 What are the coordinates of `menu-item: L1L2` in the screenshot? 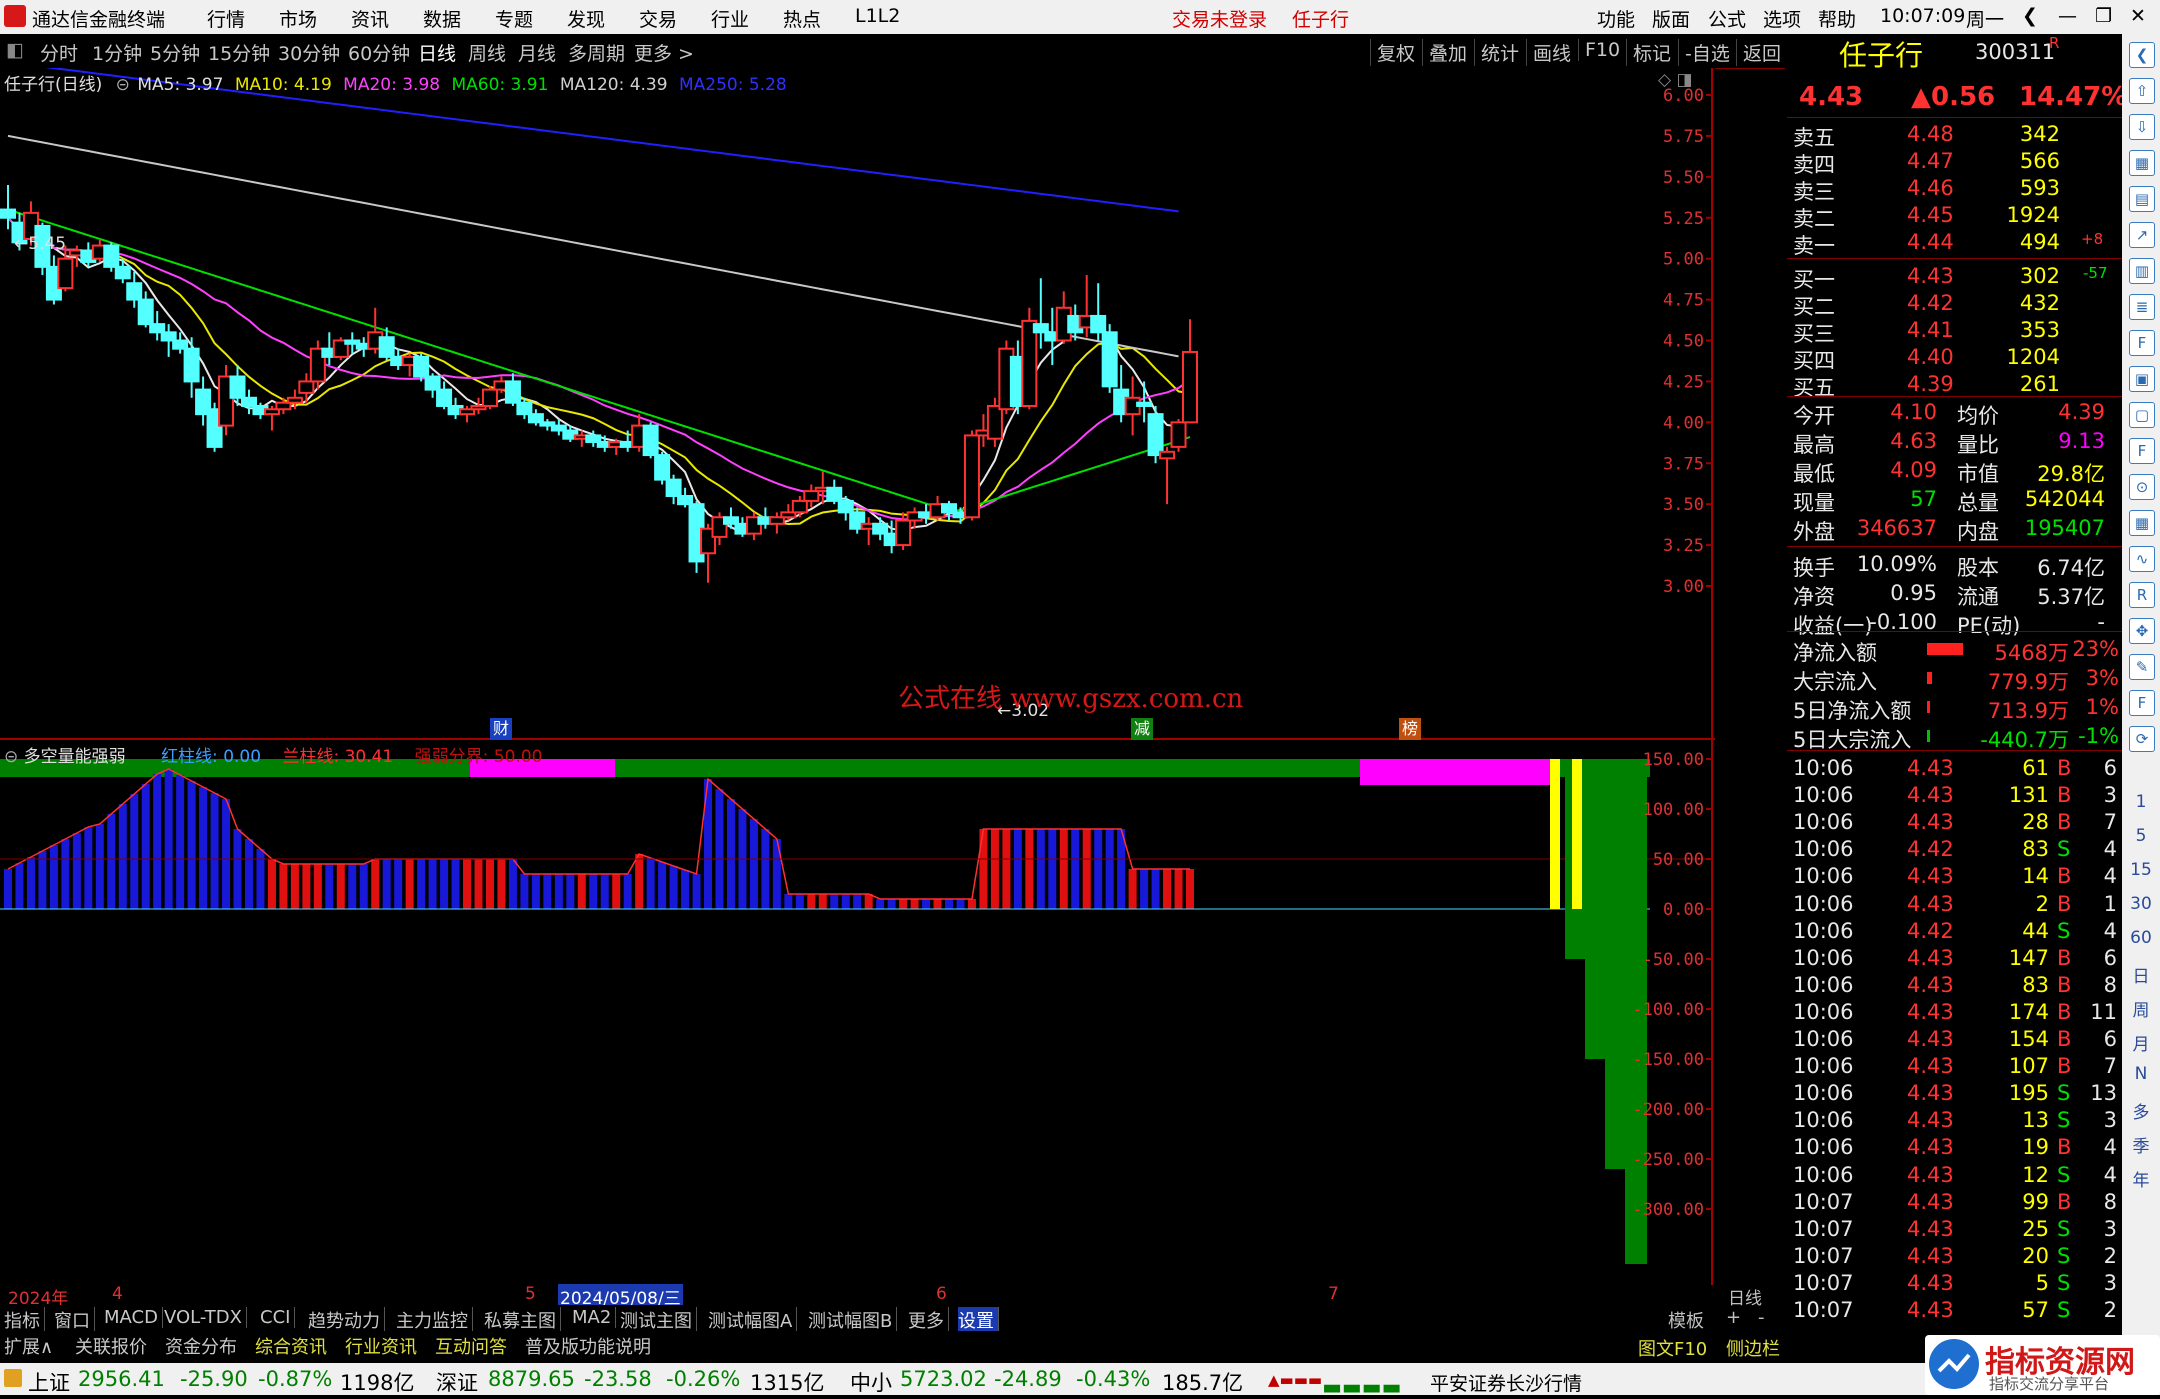 It's located at (877, 16).